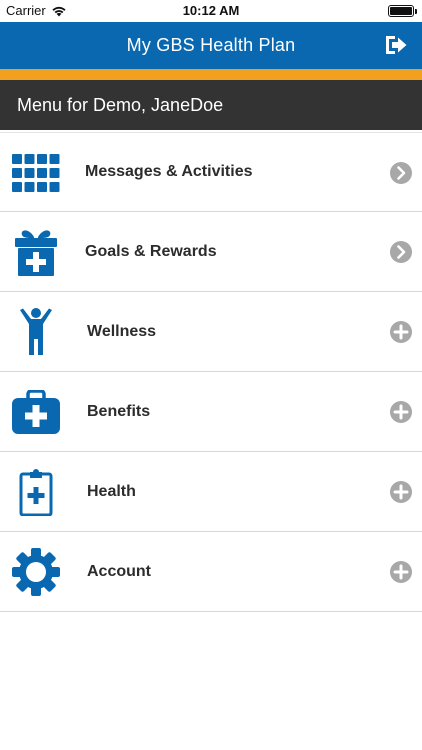 This screenshot has width=422, height=750. I want to click on menu-item-benefits: Benefits, so click(211, 412).